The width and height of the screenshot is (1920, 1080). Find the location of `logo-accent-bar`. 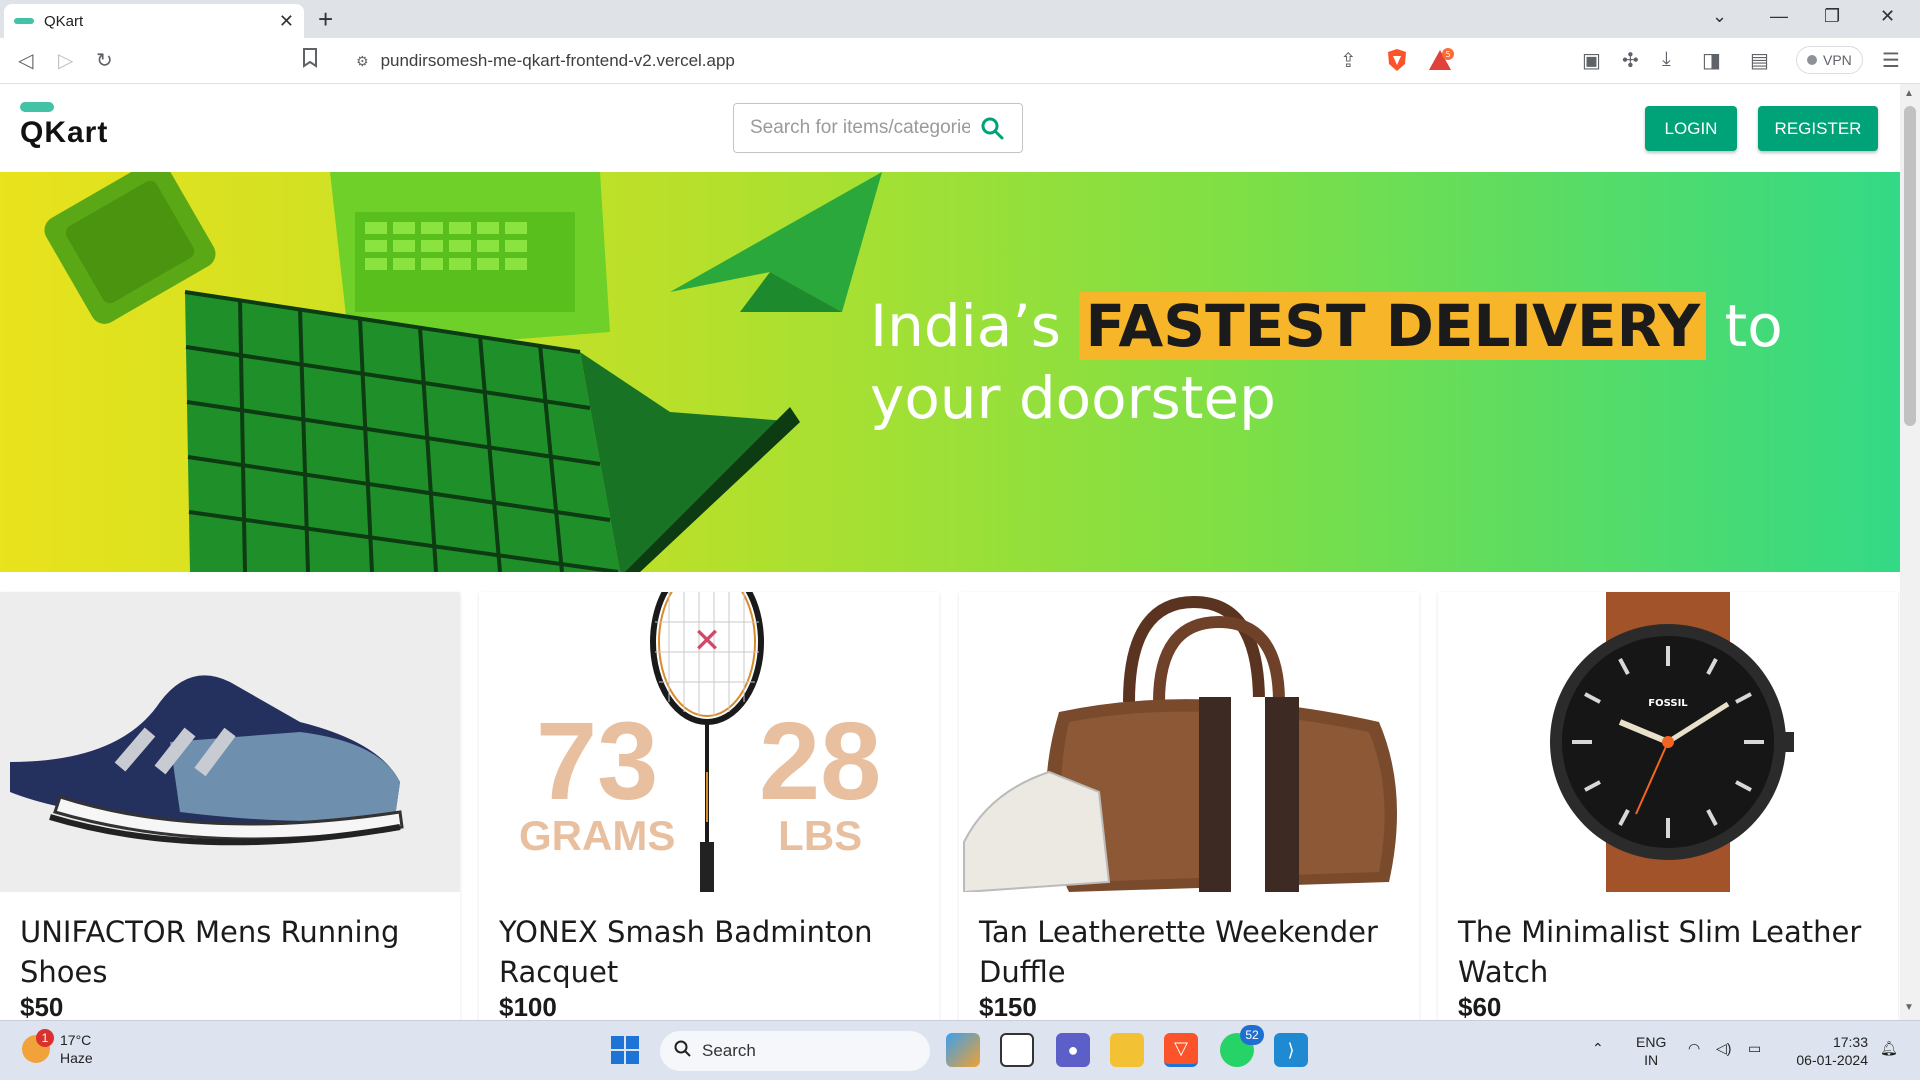

logo-accent-bar is located at coordinates (37, 107).